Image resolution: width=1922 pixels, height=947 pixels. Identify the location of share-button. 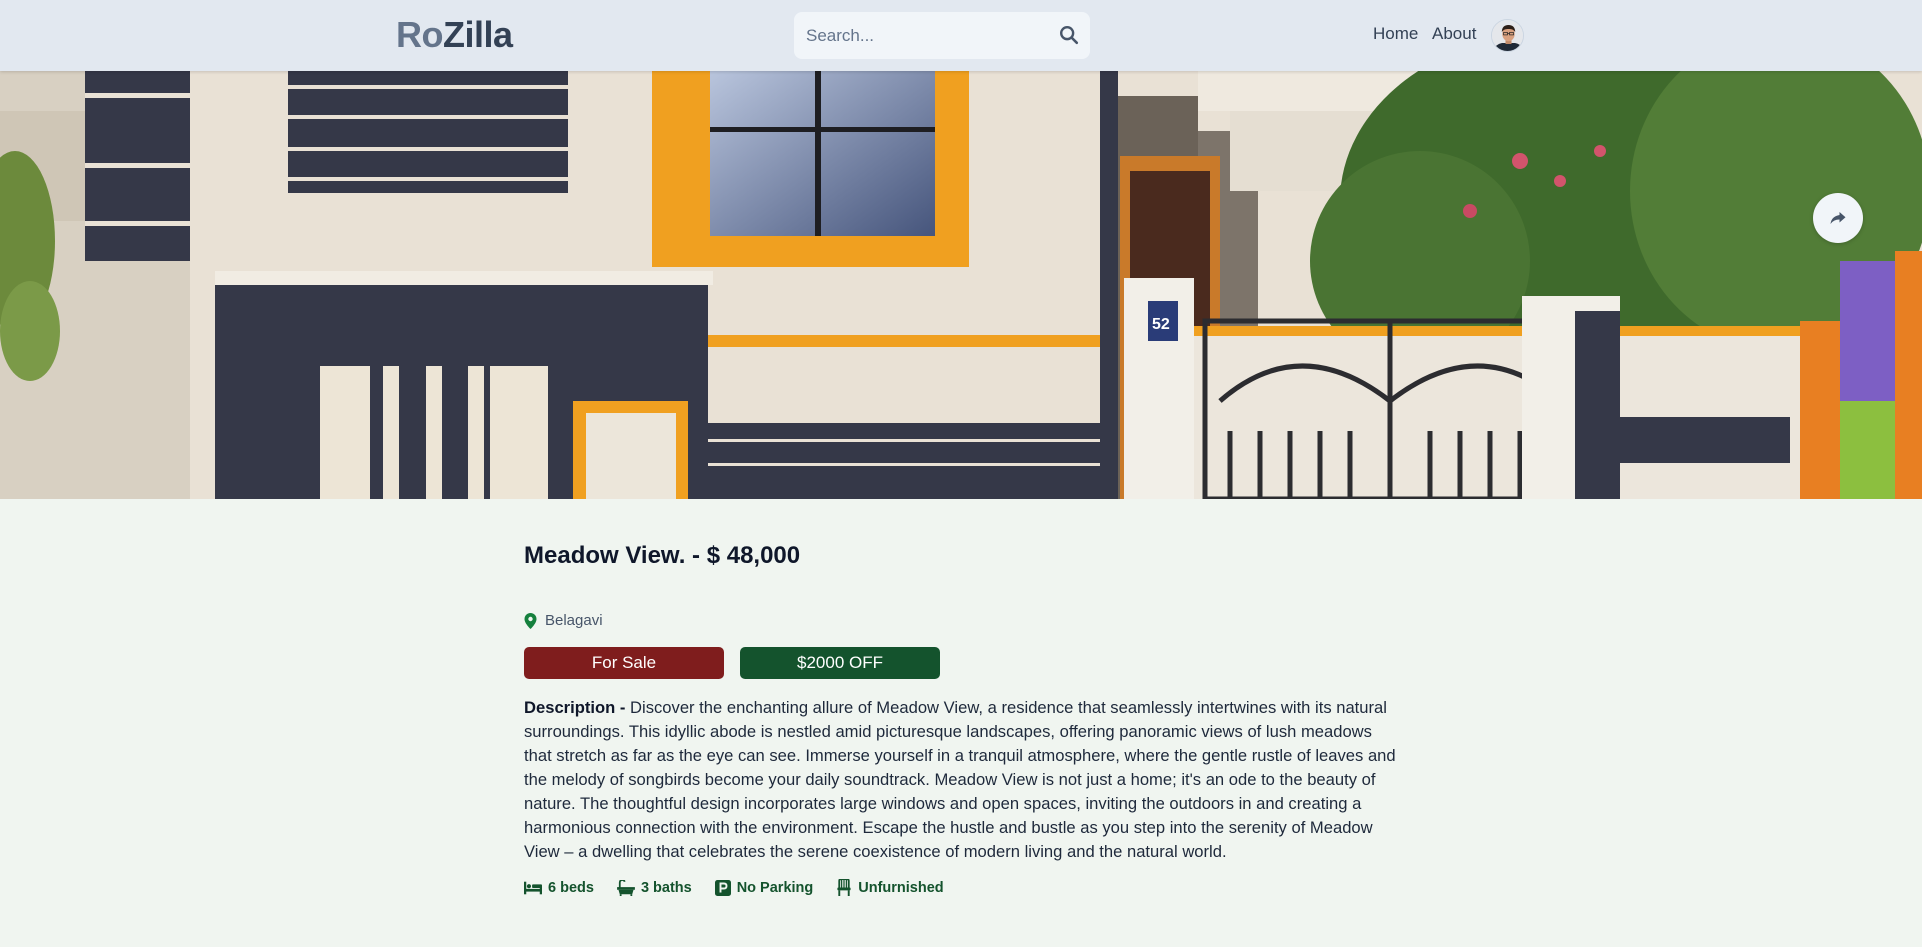
(1838, 218).